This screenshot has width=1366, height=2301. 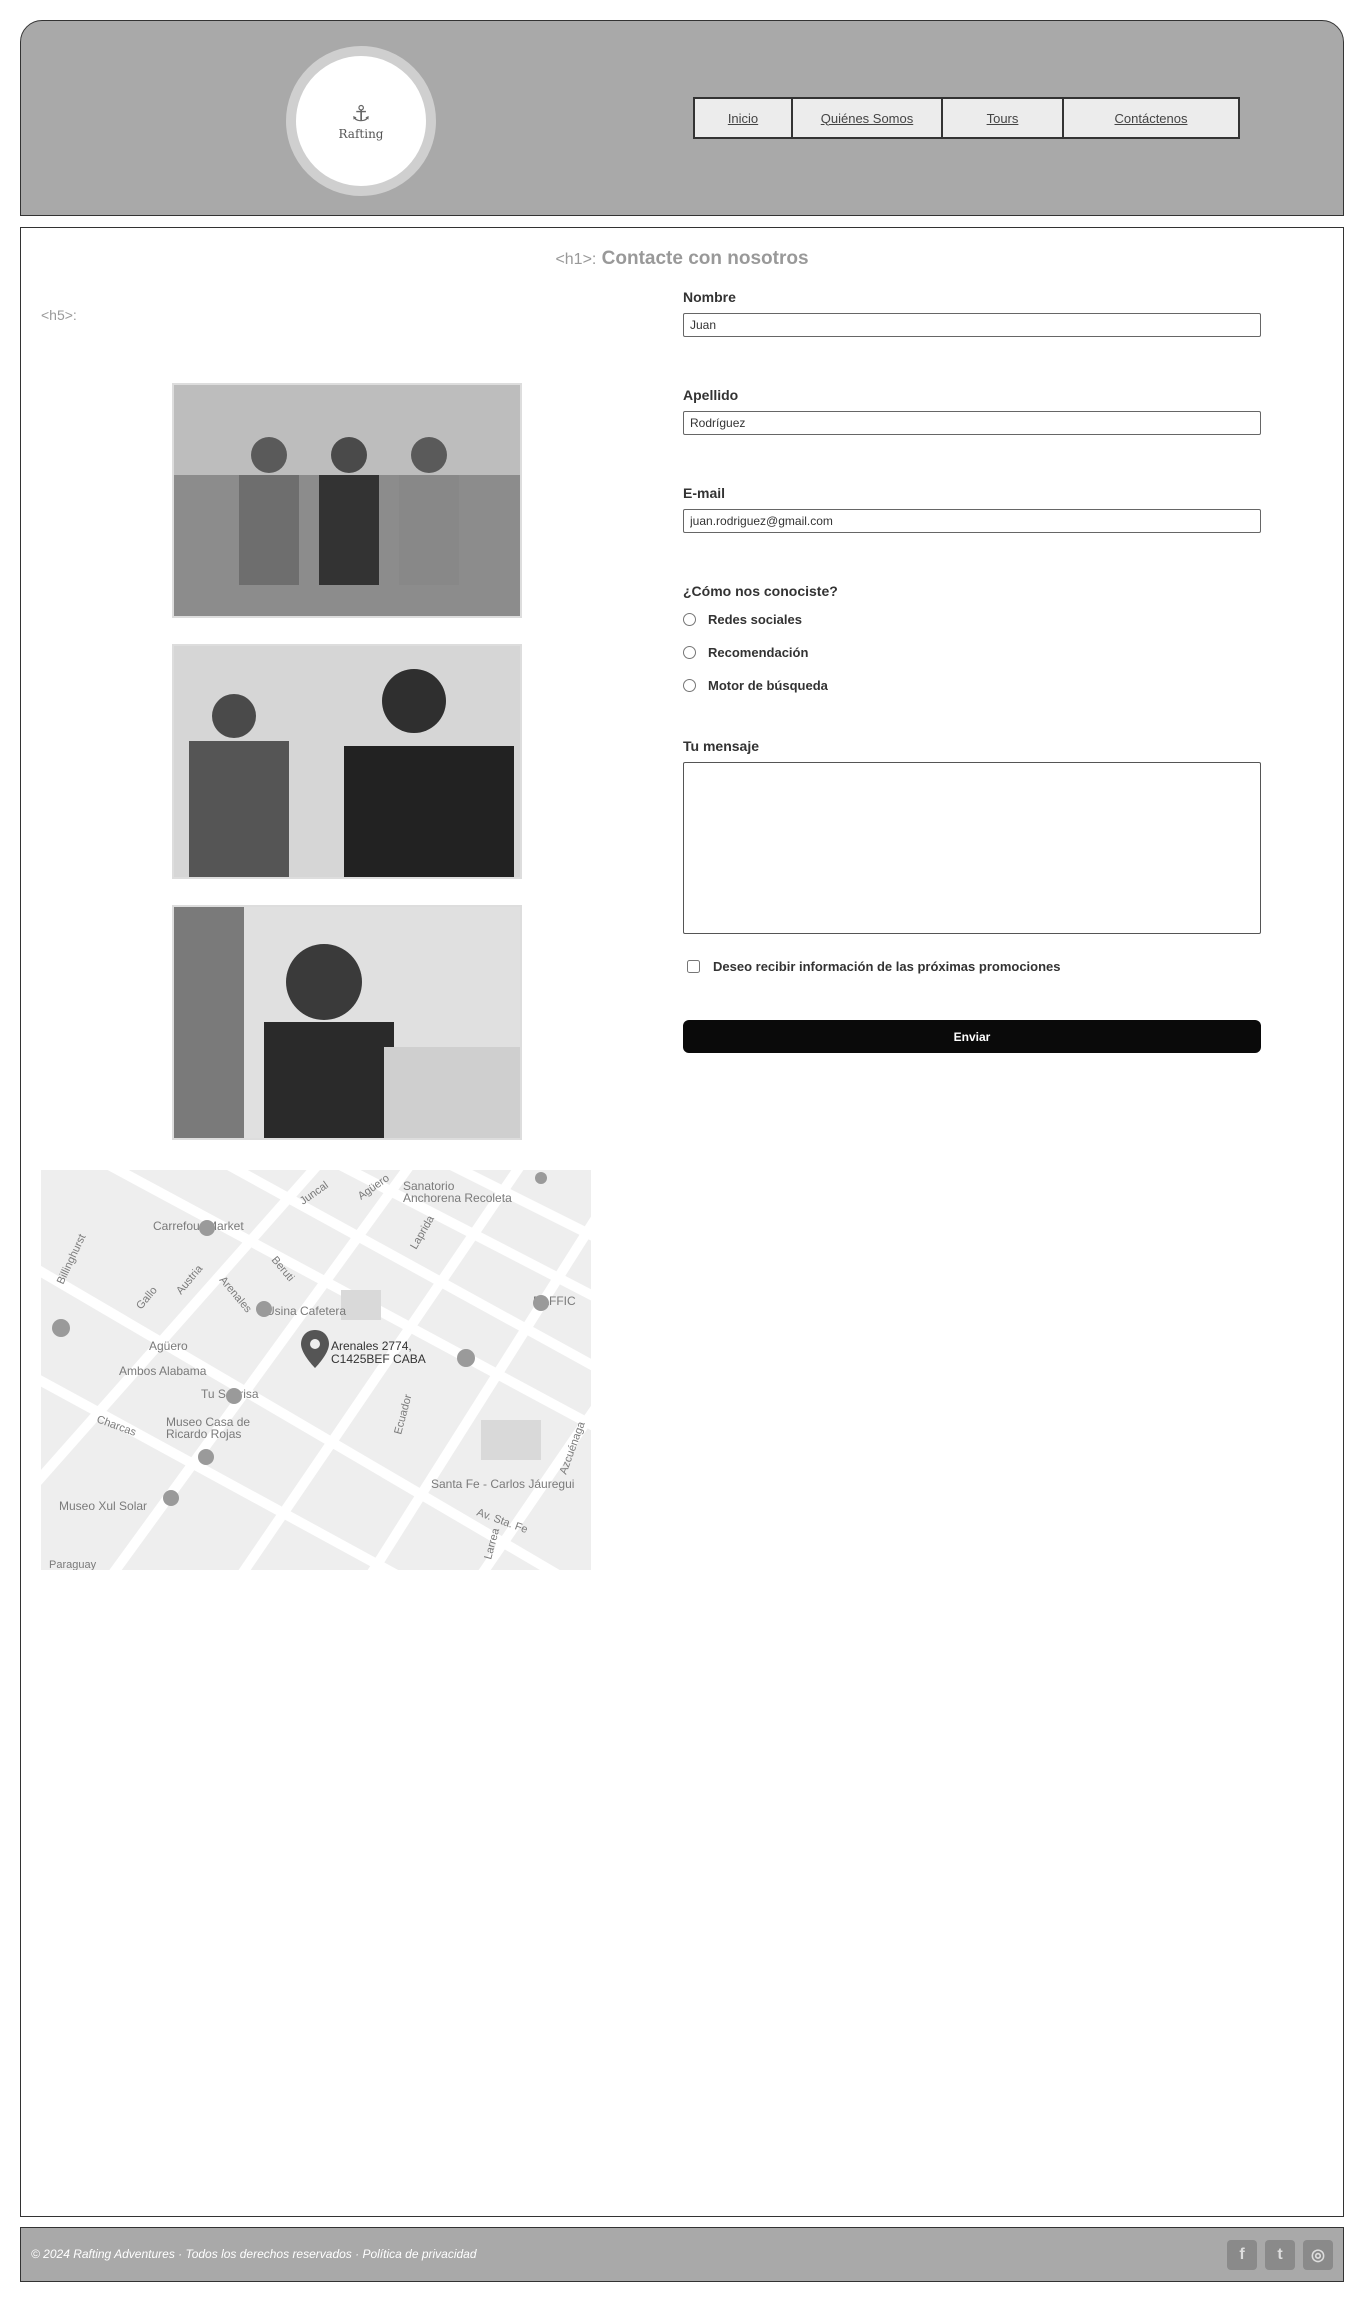 I want to click on radio-search-label: Motor de búsqueda, so click(x=768, y=685).